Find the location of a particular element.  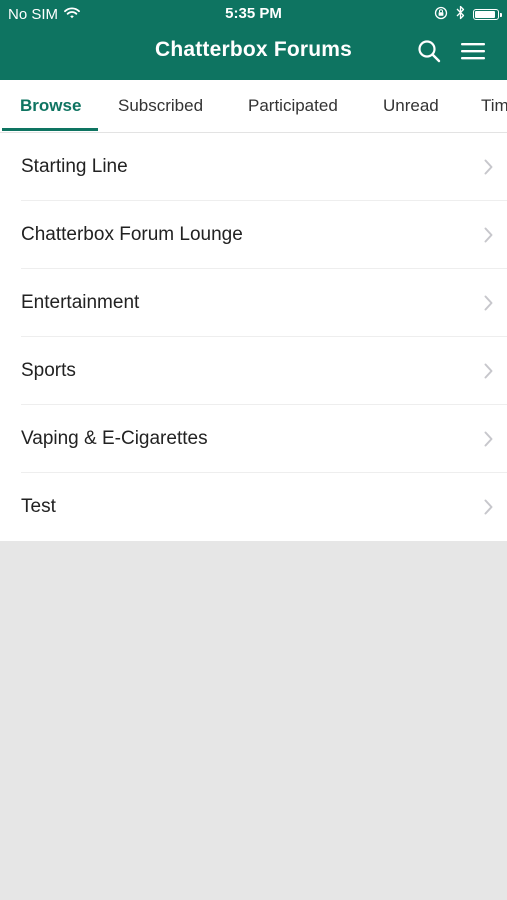

status-time: 5:35 PM is located at coordinates (253, 13).